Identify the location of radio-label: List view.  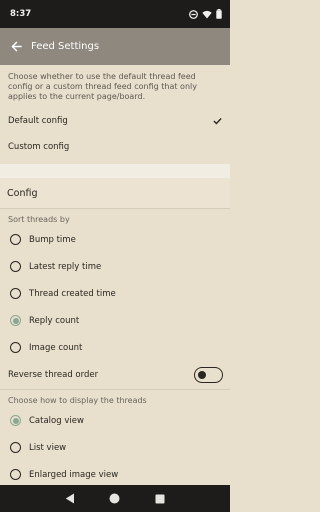
(48, 447).